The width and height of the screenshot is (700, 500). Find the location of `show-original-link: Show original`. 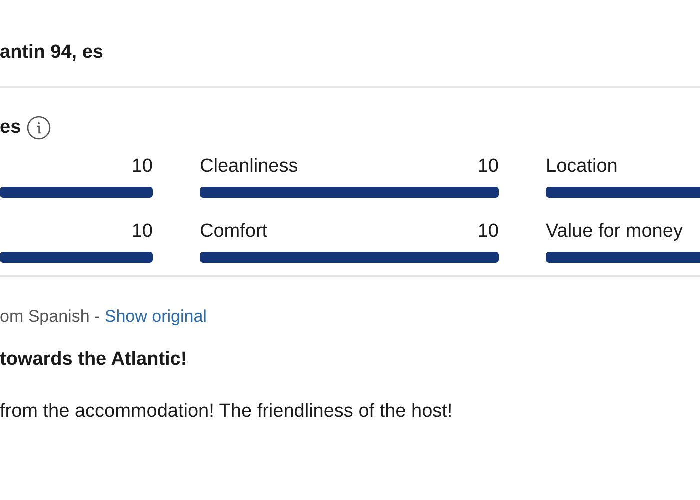

show-original-link: Show original is located at coordinates (155, 316).